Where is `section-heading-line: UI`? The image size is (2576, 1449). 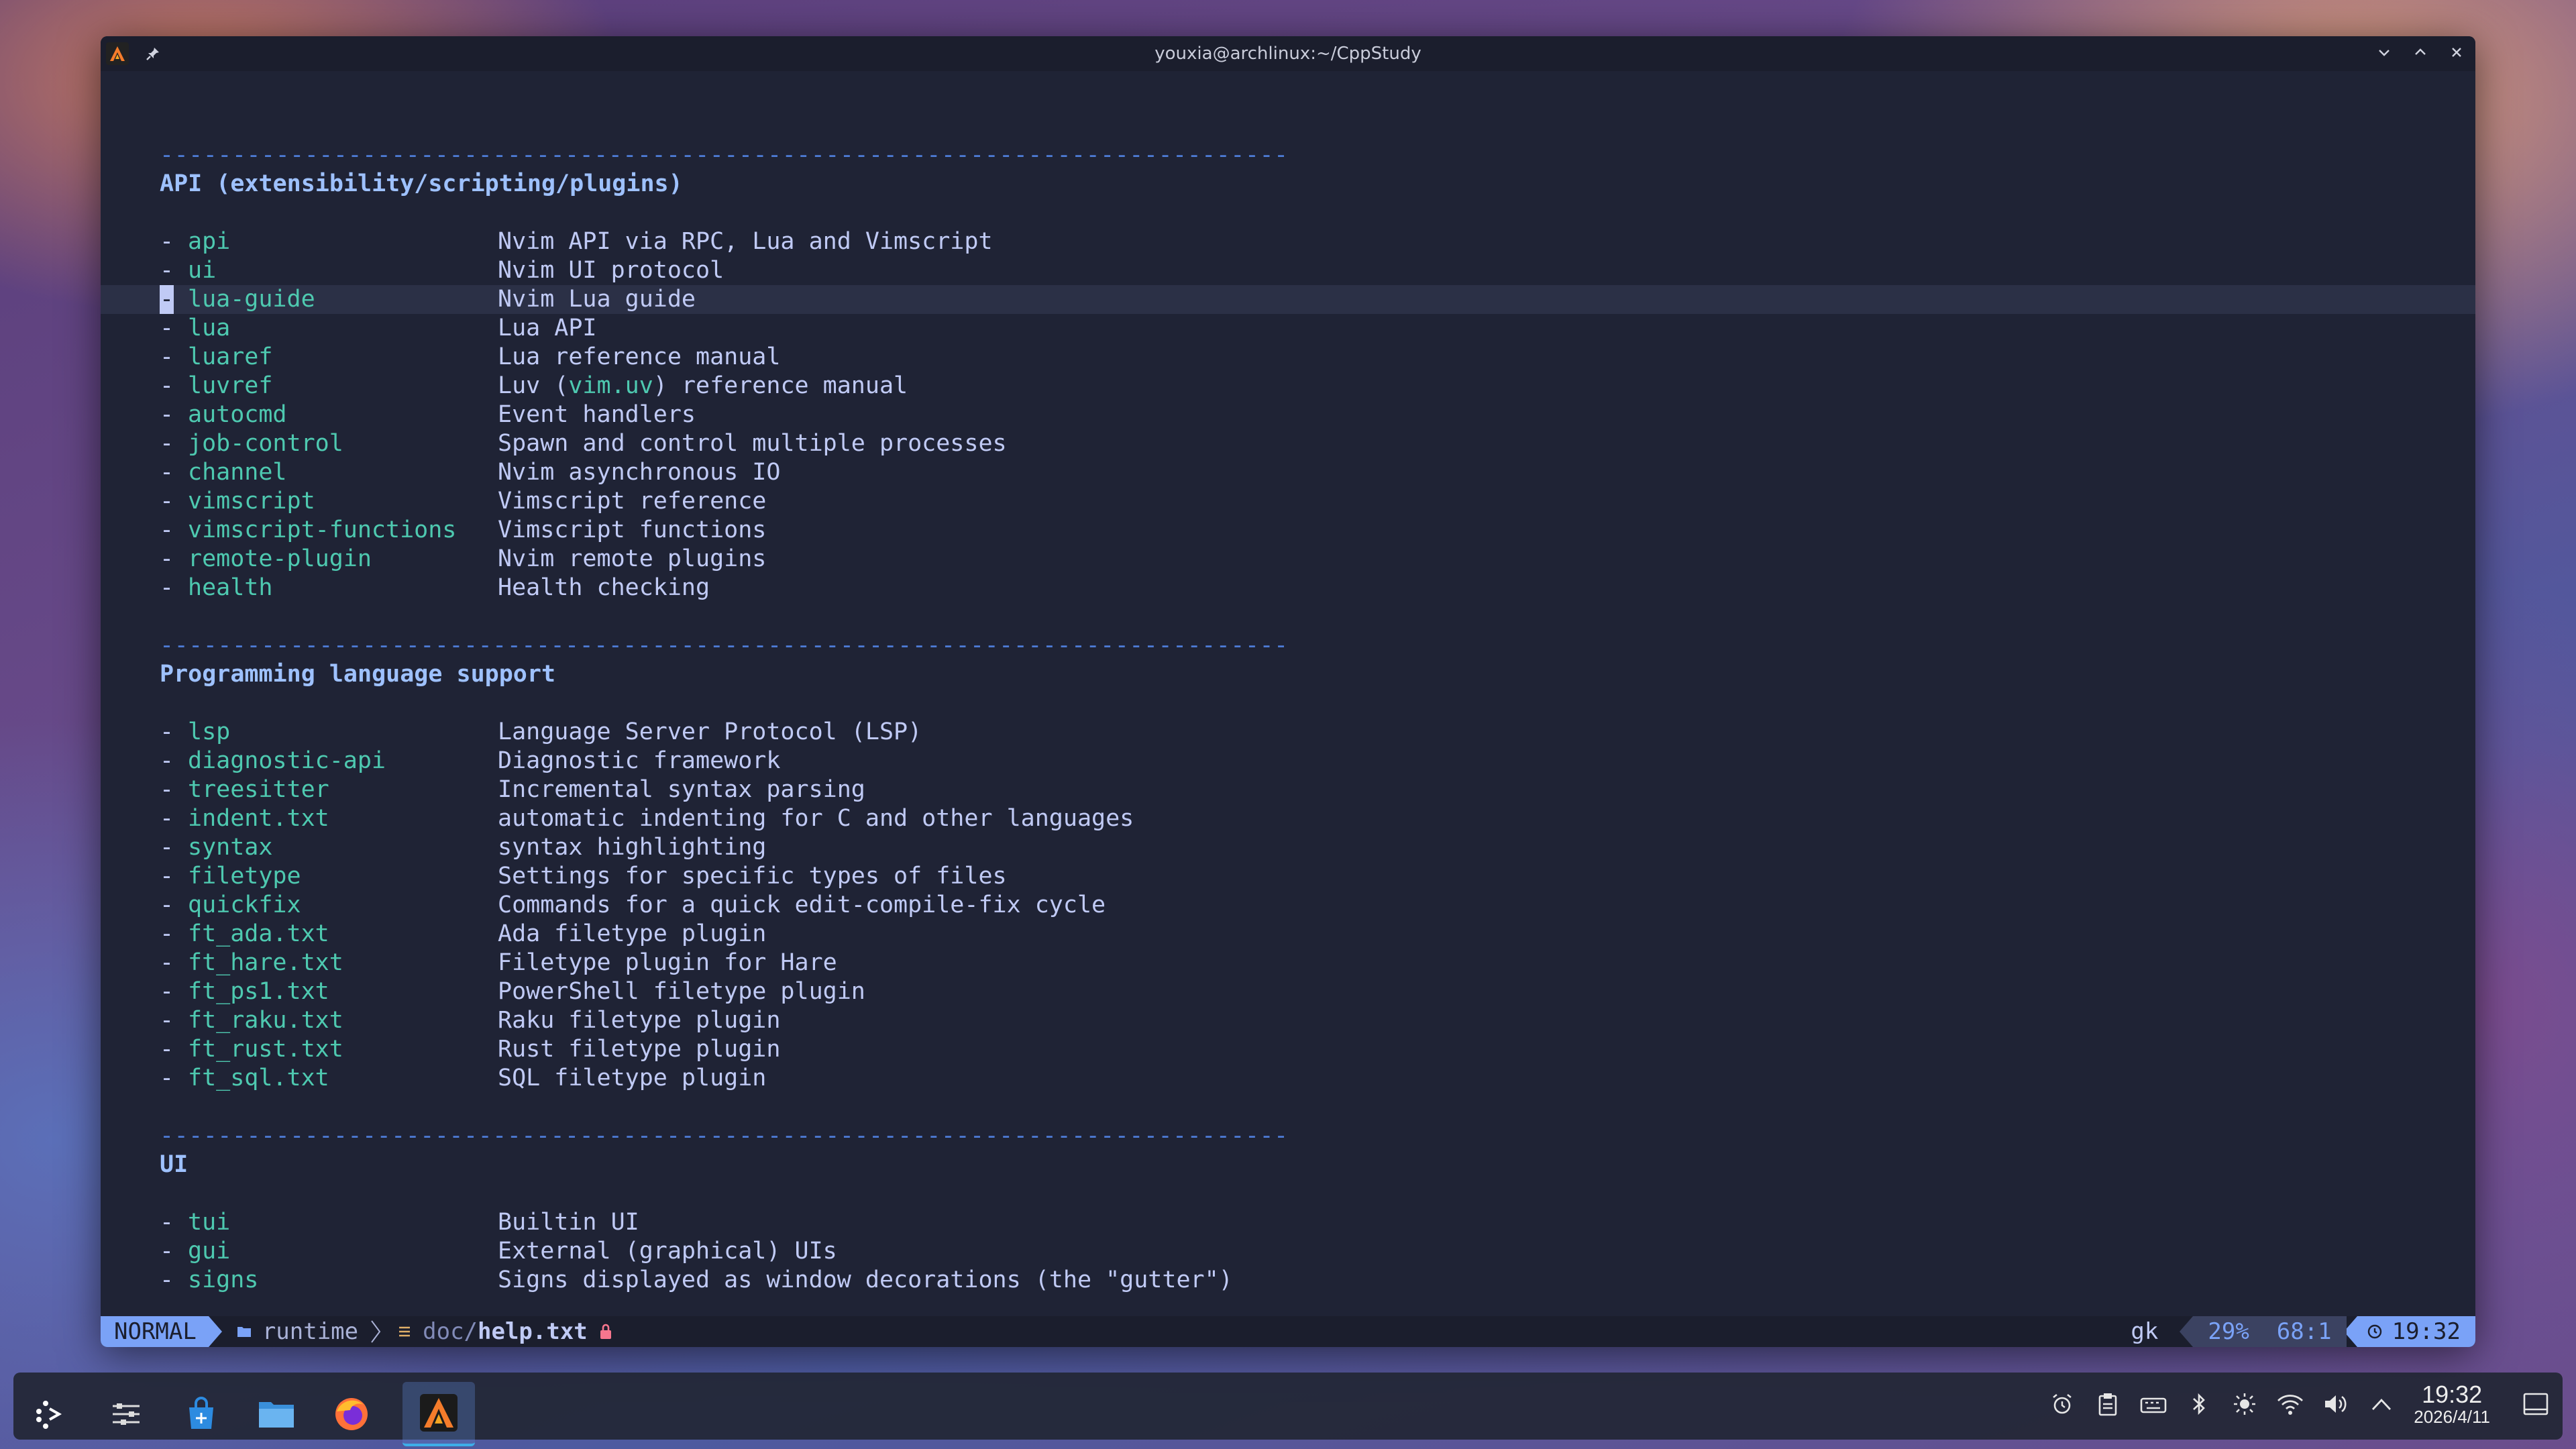 section-heading-line: UI is located at coordinates (1288, 1164).